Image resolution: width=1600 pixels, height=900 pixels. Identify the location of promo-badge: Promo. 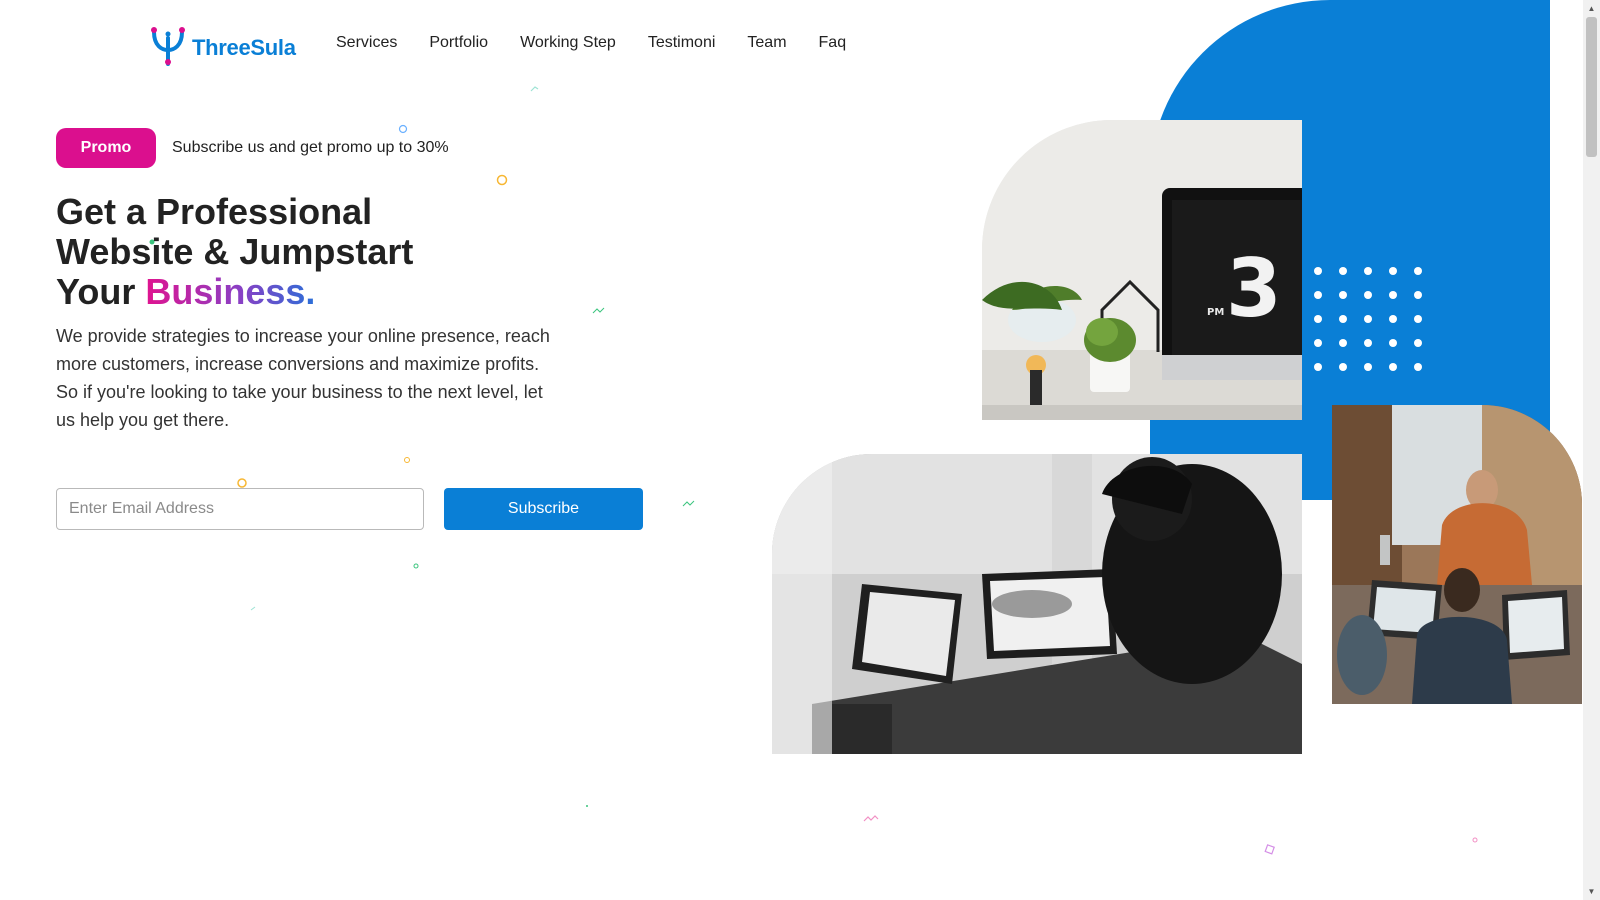
(106, 148).